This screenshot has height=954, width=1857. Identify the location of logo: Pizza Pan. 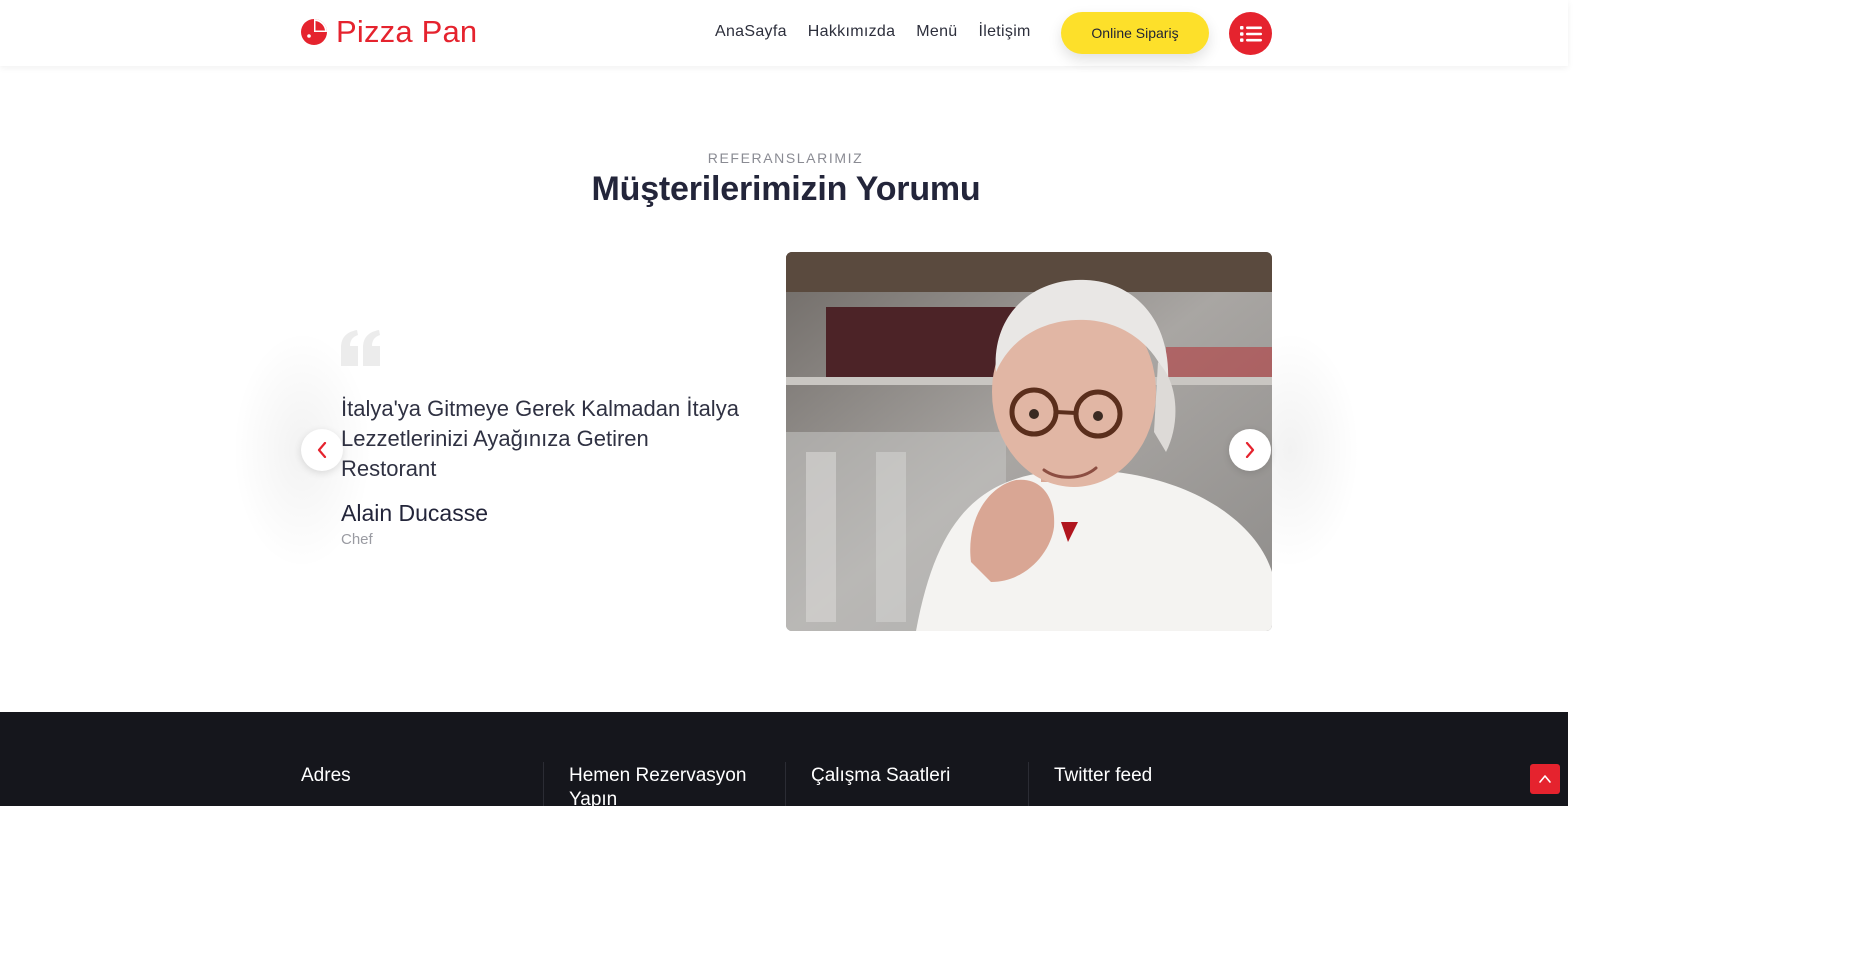
(388, 32).